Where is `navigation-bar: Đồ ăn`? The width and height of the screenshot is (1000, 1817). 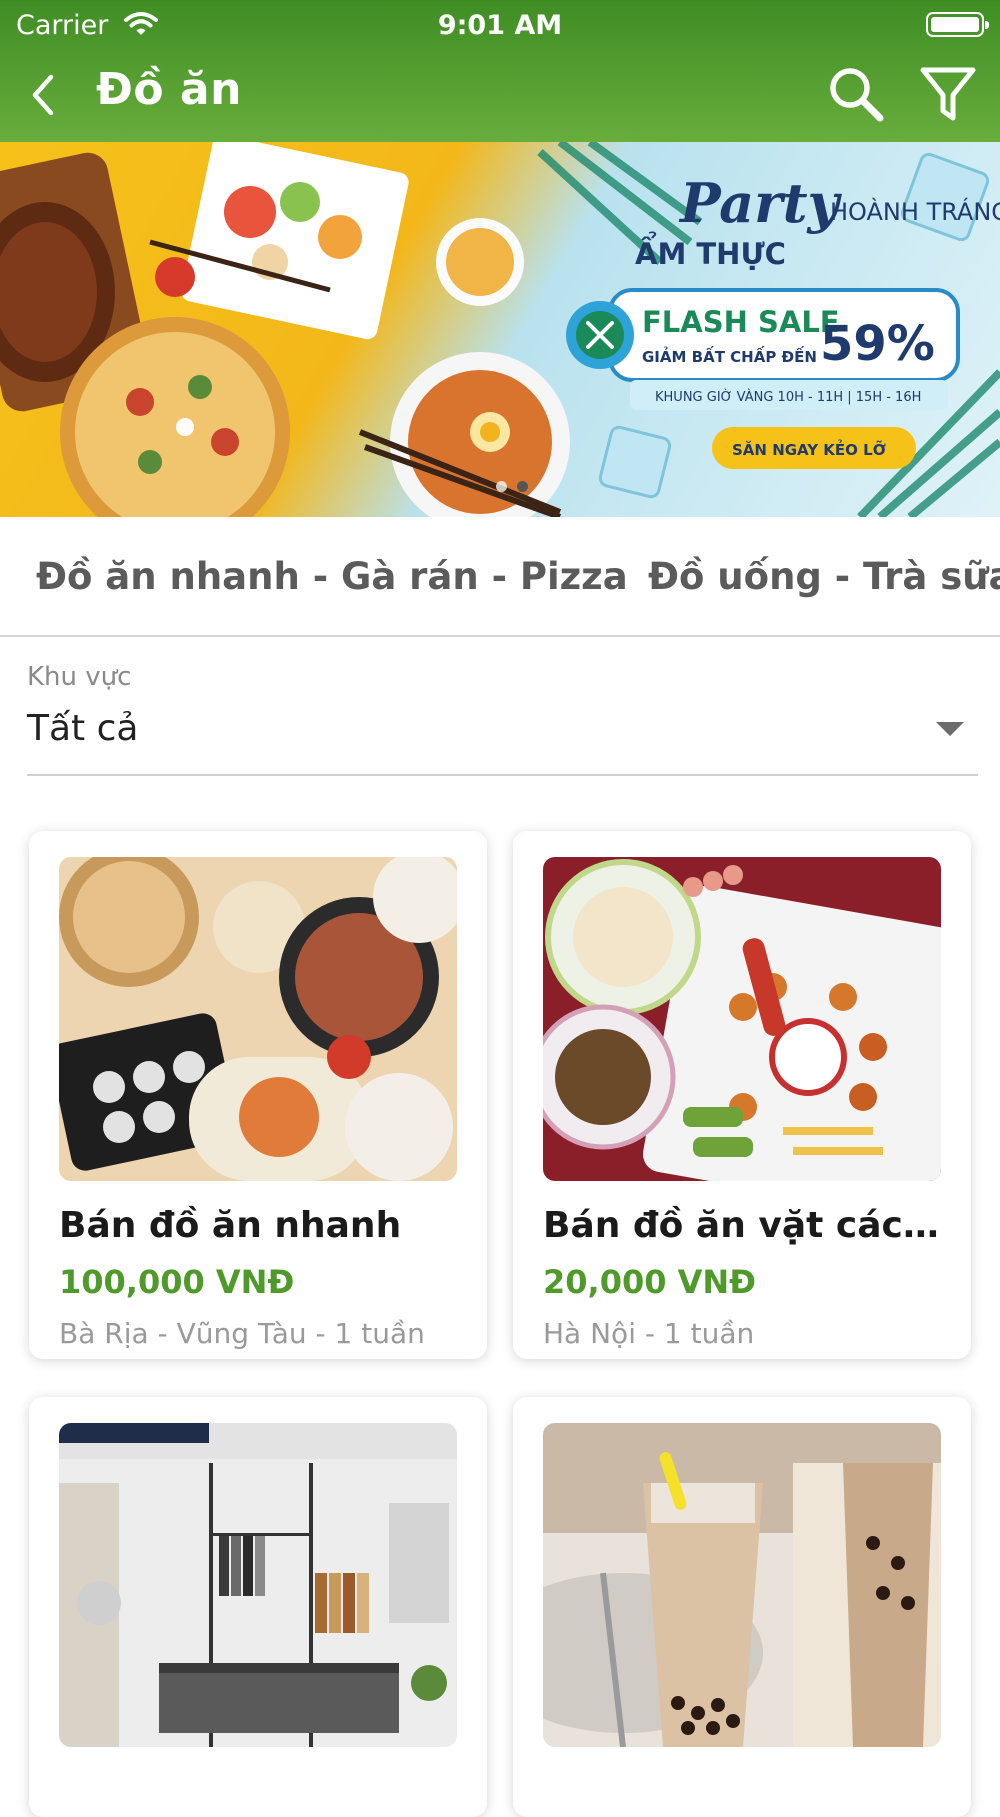 navigation-bar: Đồ ăn is located at coordinates (500, 96).